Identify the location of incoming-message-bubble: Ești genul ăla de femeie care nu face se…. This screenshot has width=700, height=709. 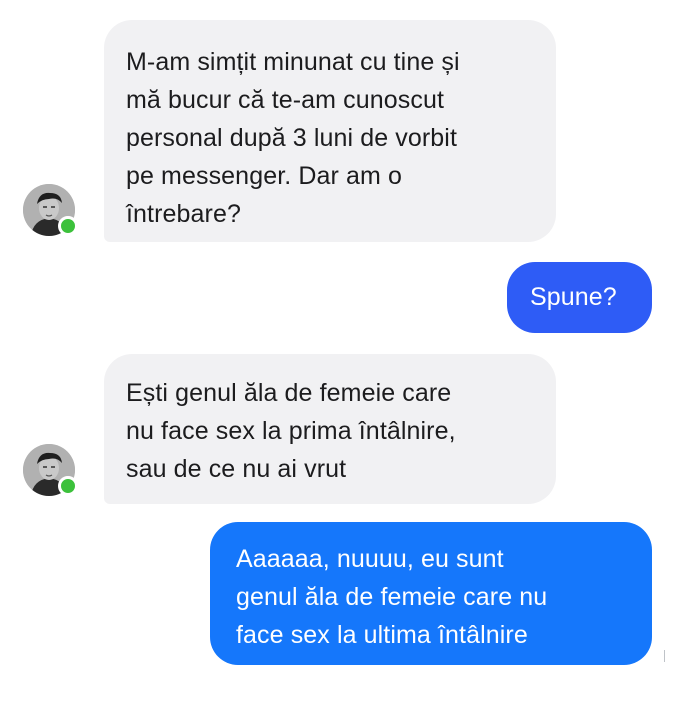
(330, 429).